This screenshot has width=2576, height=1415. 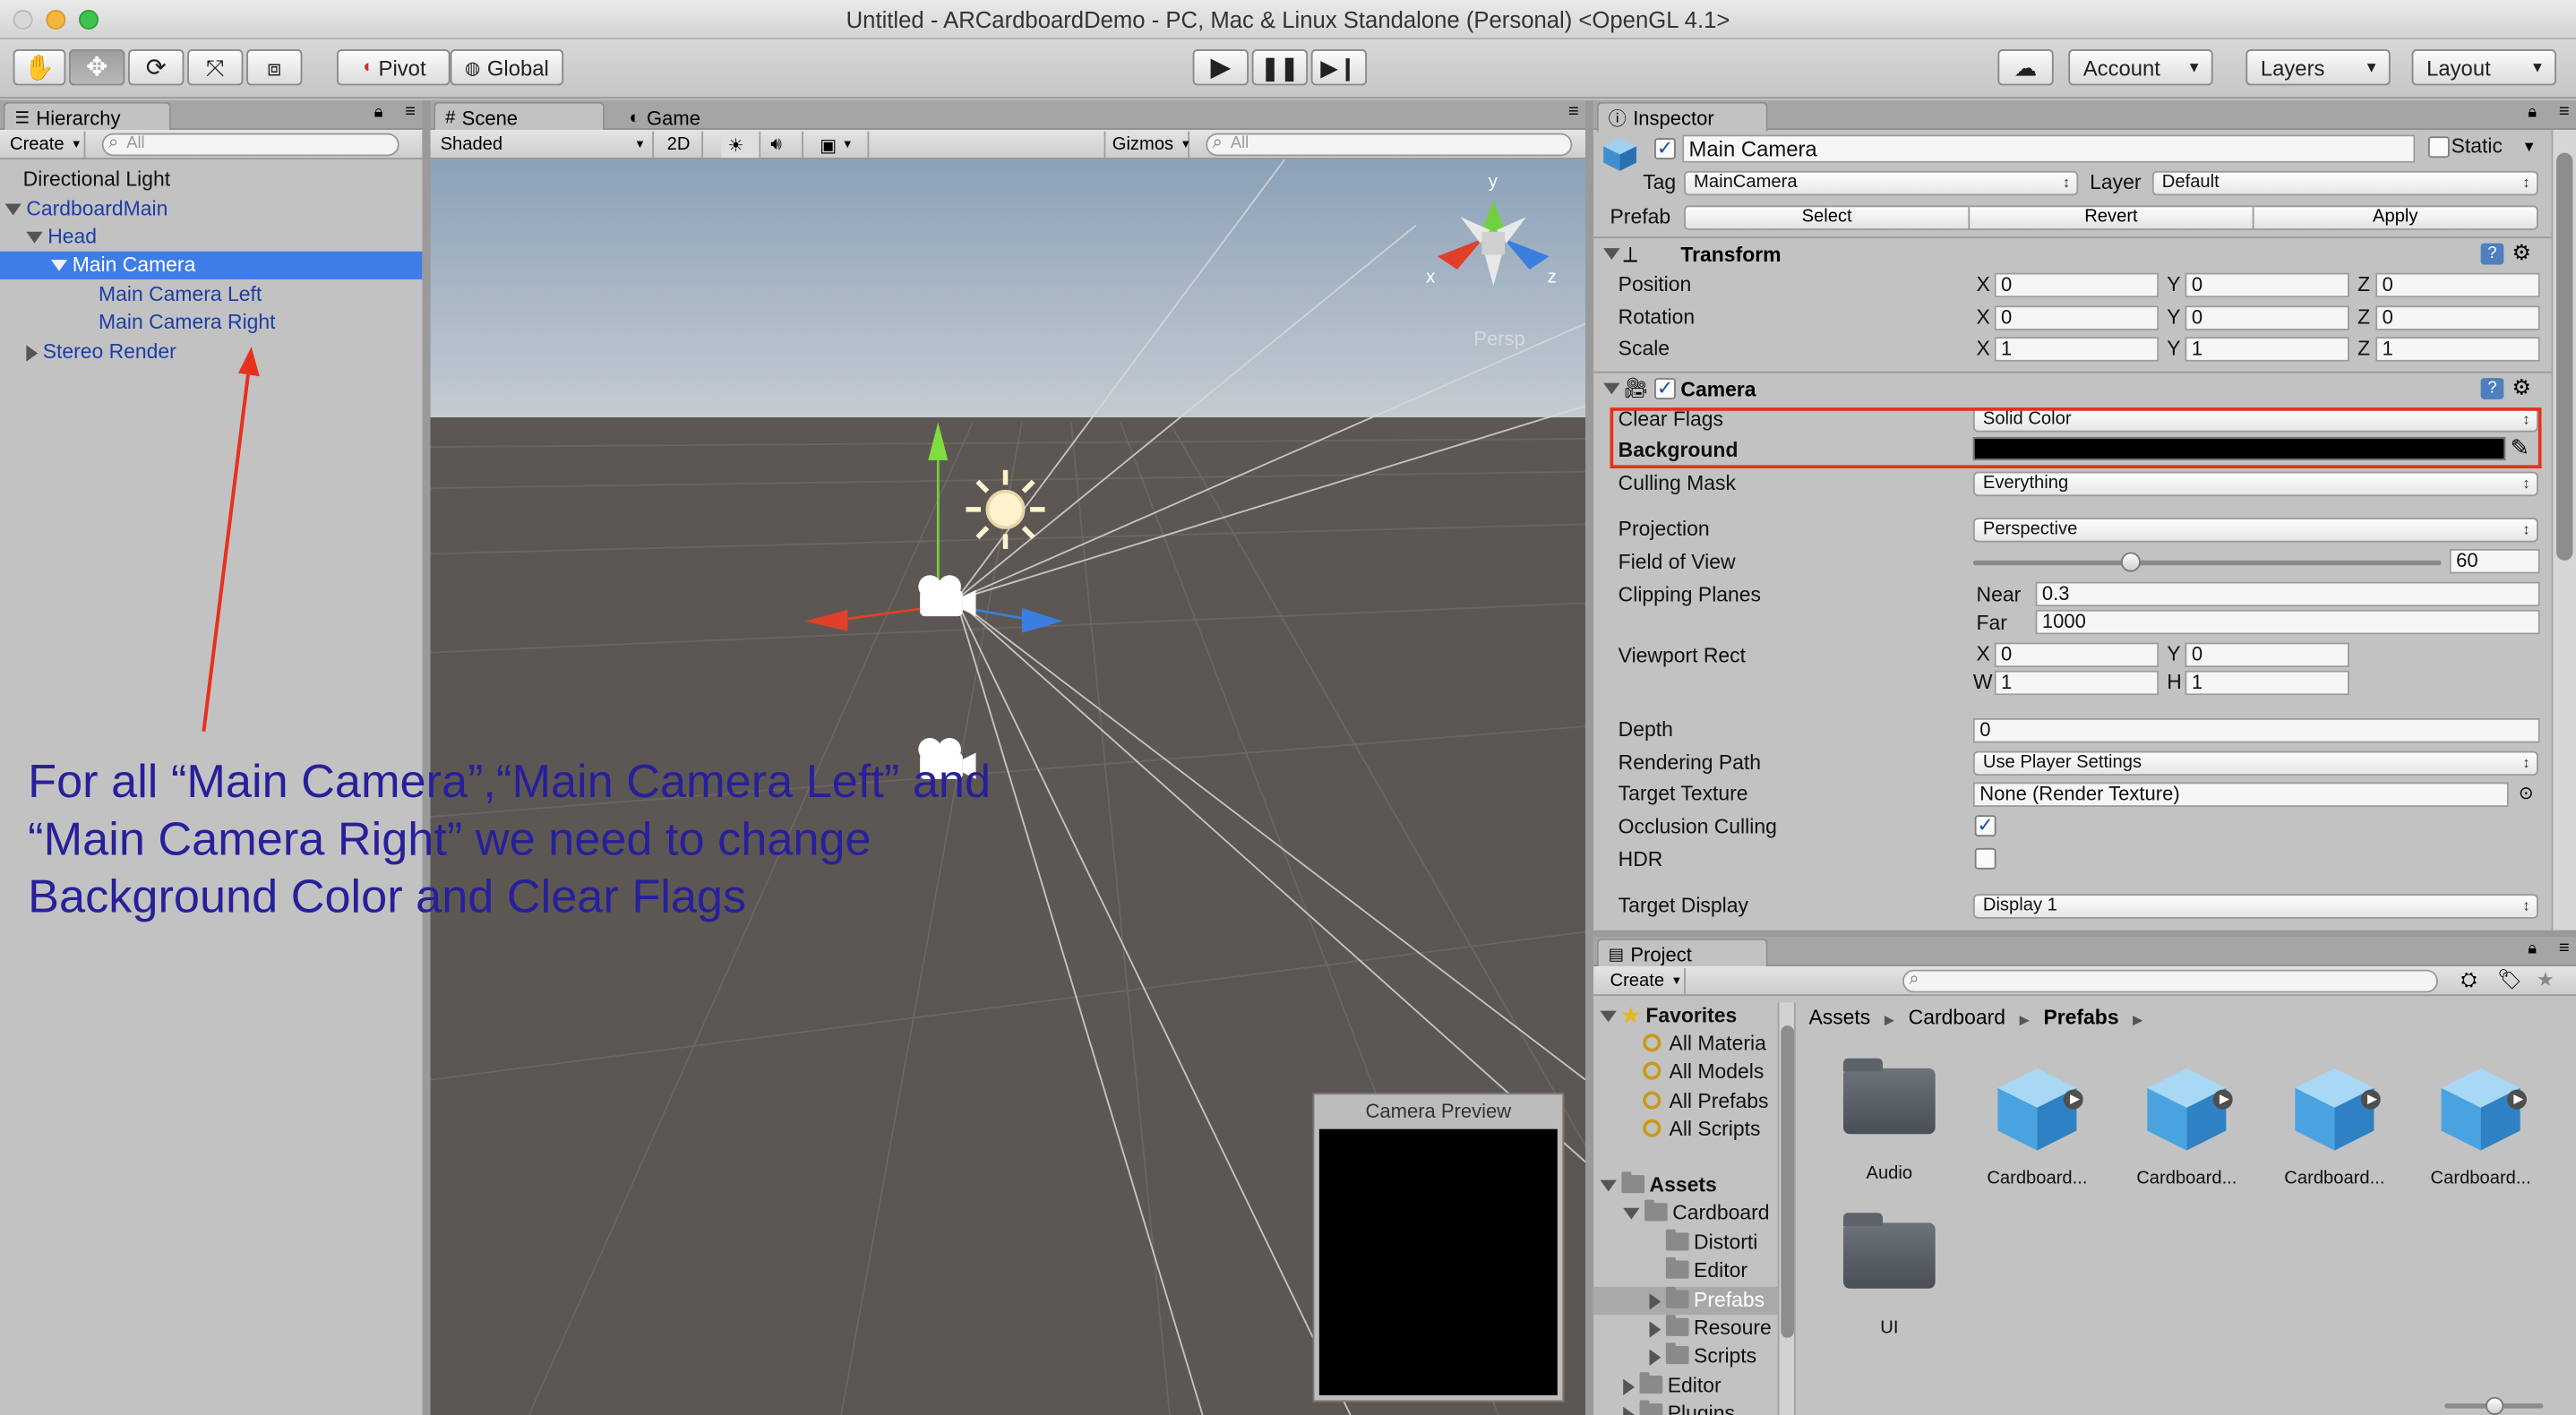 What do you see at coordinates (231, 539) in the screenshot?
I see `annotation-arrow` at bounding box center [231, 539].